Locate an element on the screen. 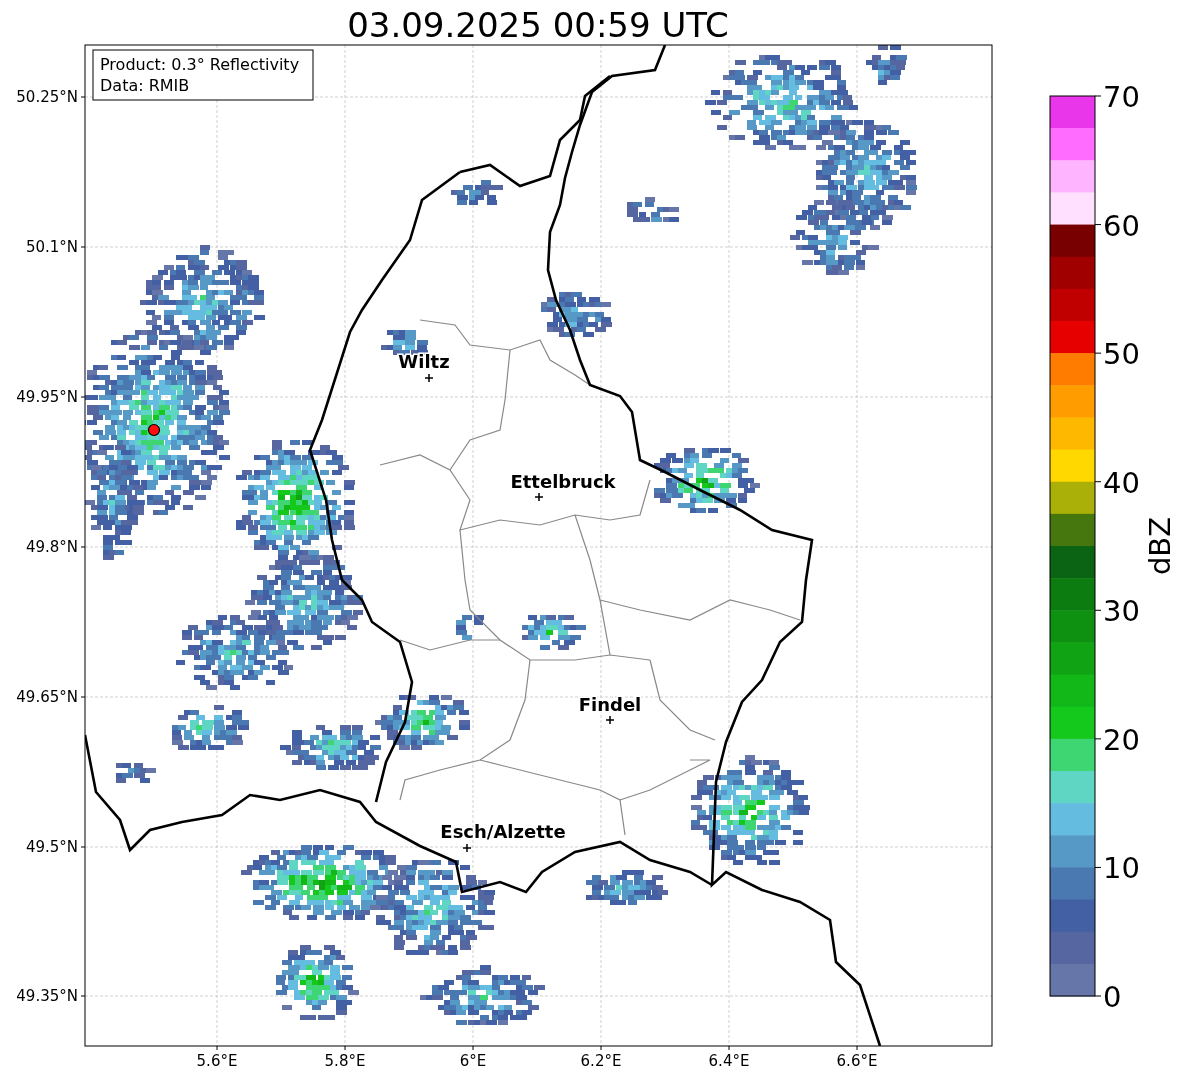 The image size is (1184, 1081). colorbar-tick-label: 10 is located at coordinates (1121, 868).